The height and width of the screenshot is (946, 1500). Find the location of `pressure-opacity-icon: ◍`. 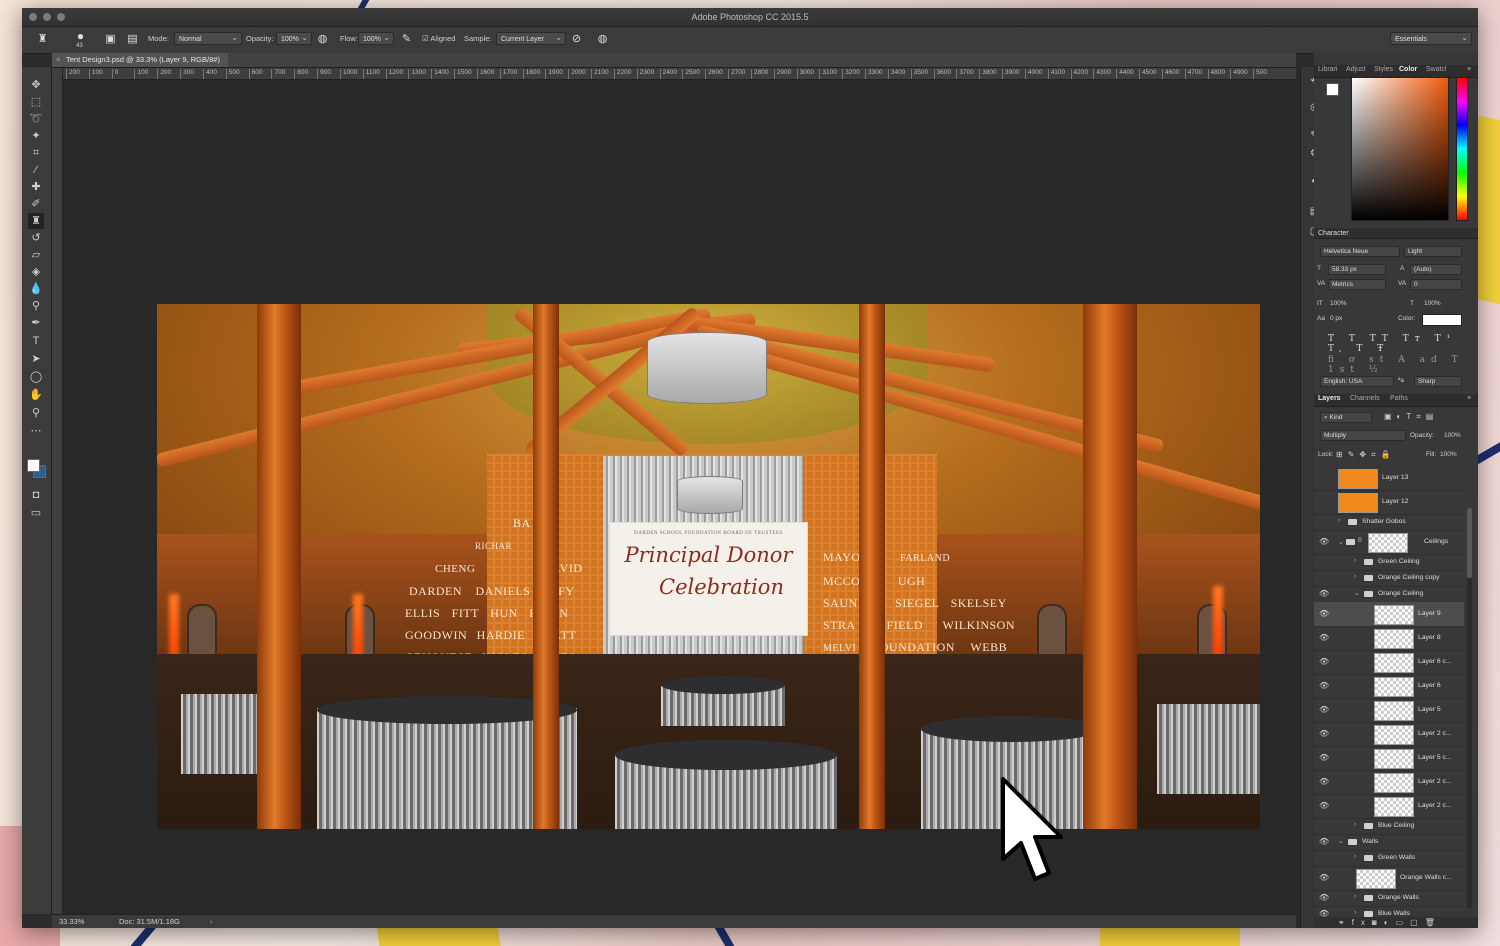

pressure-opacity-icon: ◍ is located at coordinates (322, 39).